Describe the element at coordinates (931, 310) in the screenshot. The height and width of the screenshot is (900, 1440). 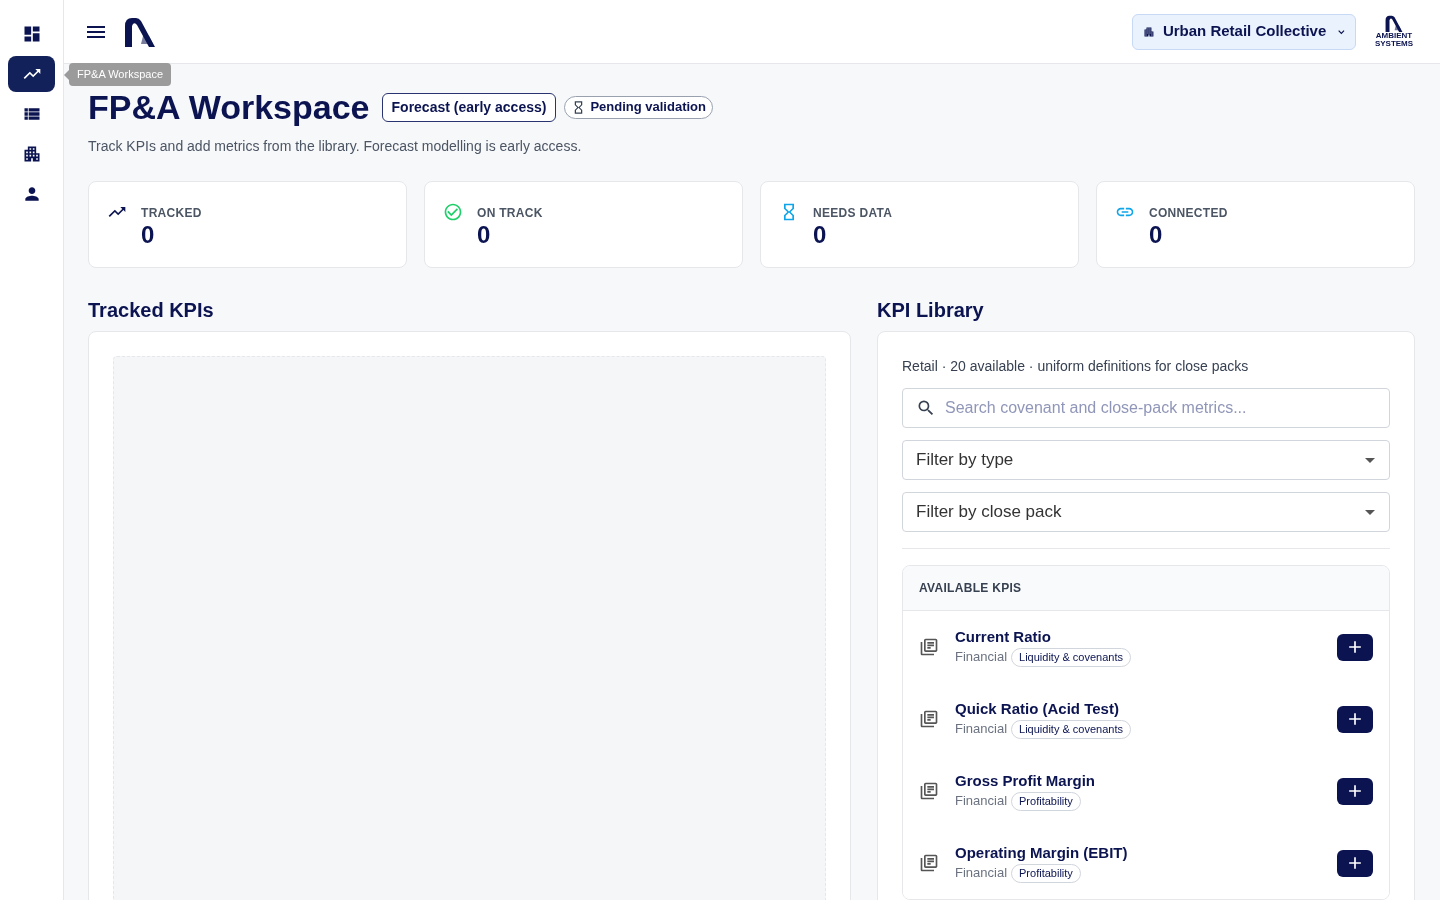
I see `section-heading: KPI Library` at that location.